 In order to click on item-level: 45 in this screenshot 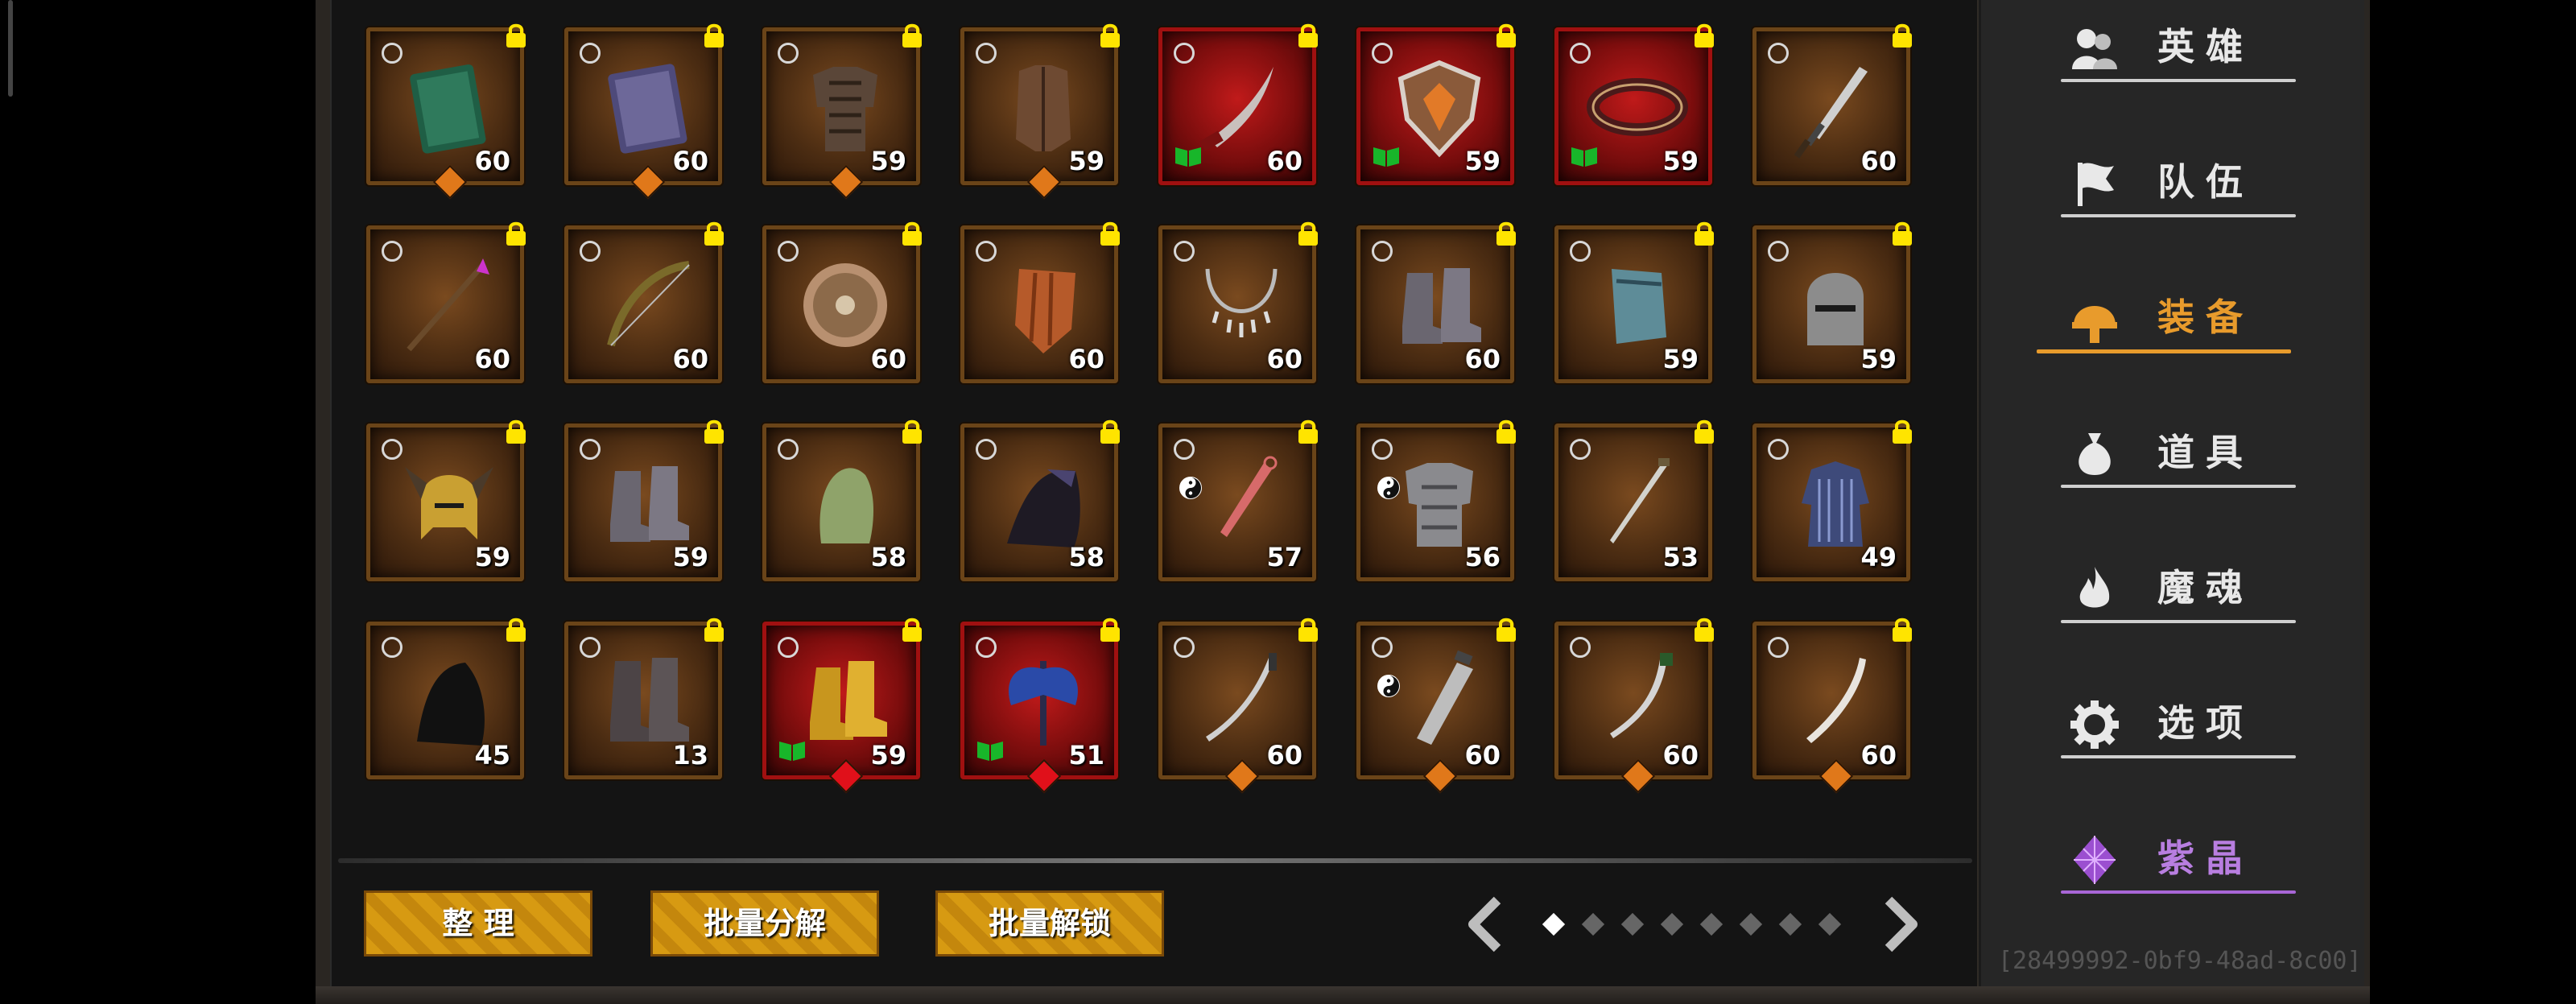, I will do `click(492, 755)`.